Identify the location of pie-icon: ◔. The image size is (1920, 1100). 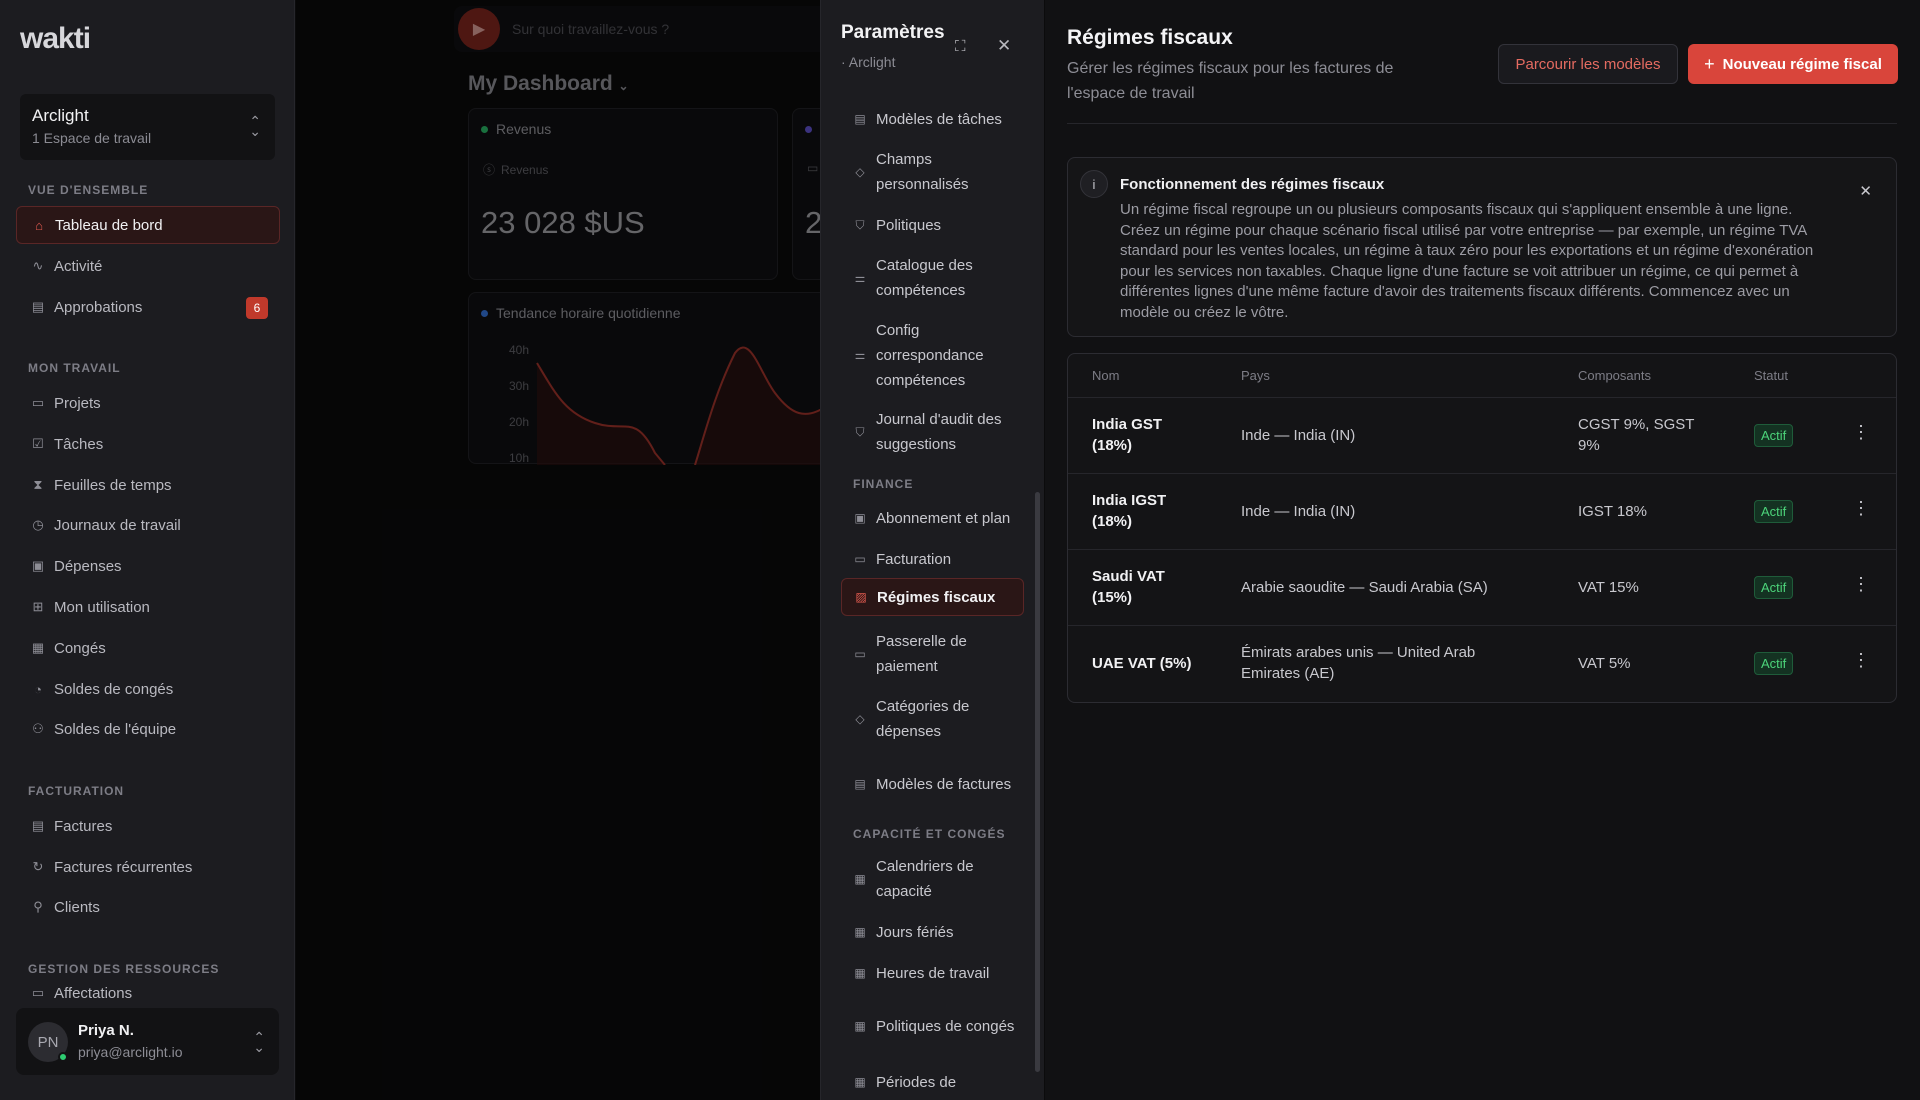
(38, 689).